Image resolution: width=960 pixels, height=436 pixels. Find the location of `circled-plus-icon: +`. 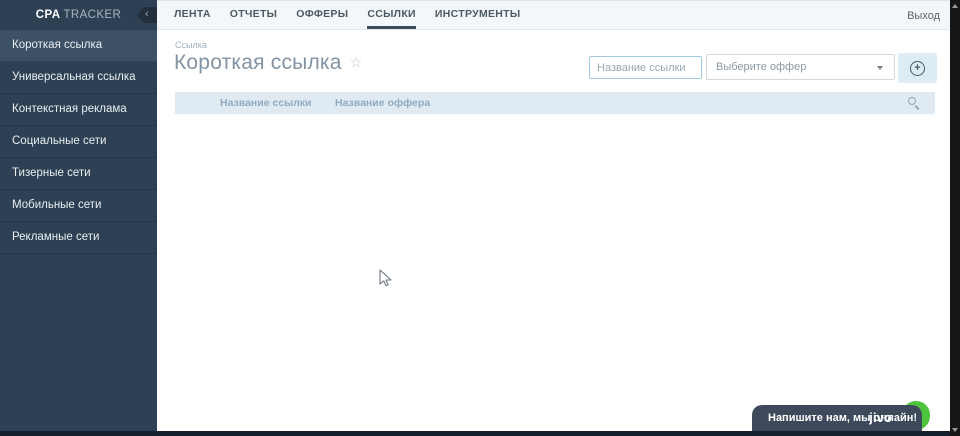

circled-plus-icon: + is located at coordinates (917, 68).